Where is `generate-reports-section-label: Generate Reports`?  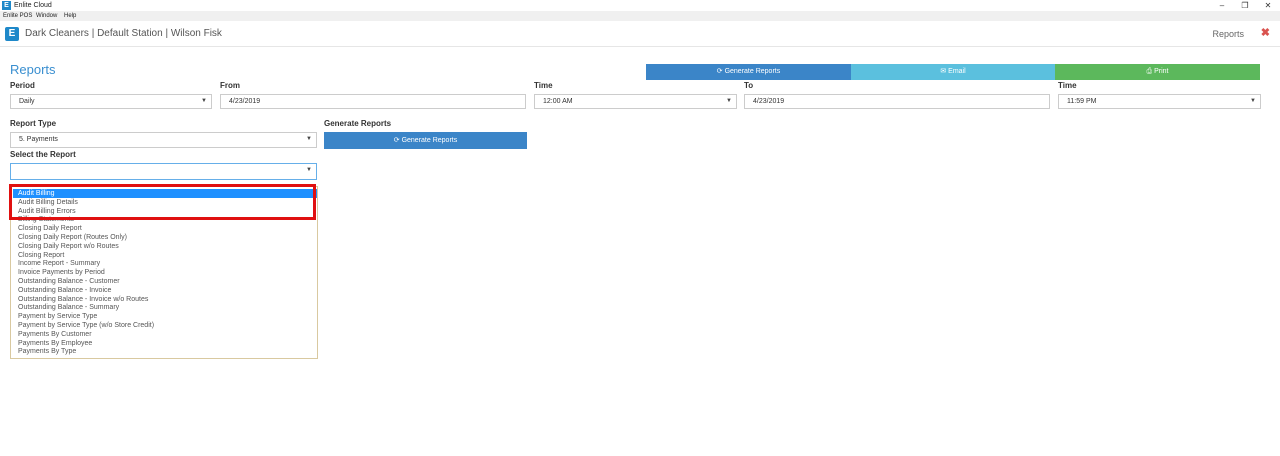
generate-reports-section-label: Generate Reports is located at coordinates (358, 123).